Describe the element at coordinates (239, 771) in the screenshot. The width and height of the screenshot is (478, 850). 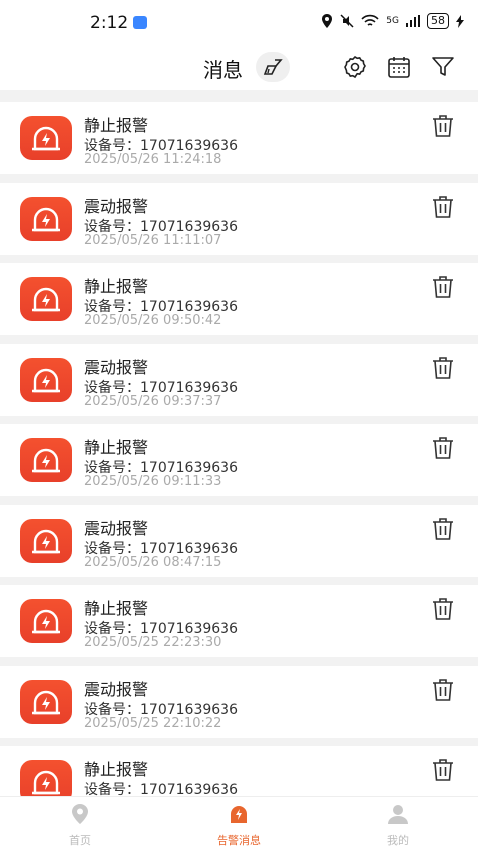
I see `message-card: 静止报警 设备号：17071639636` at that location.